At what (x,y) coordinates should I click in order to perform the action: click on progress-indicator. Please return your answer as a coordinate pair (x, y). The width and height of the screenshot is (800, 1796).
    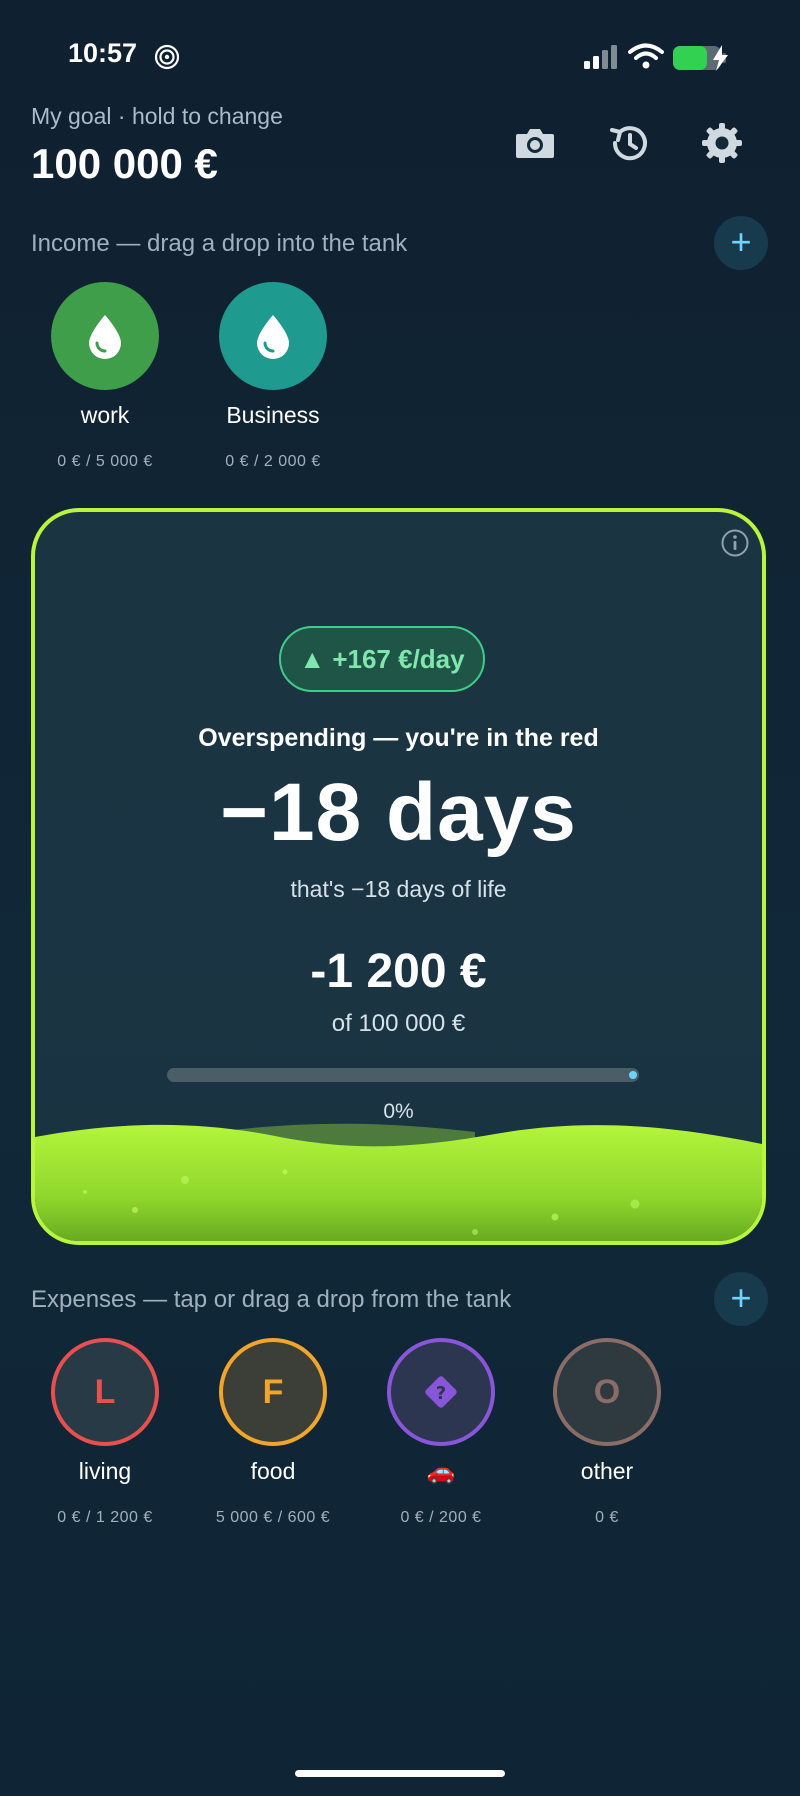
    Looking at the image, I should click on (633, 1075).